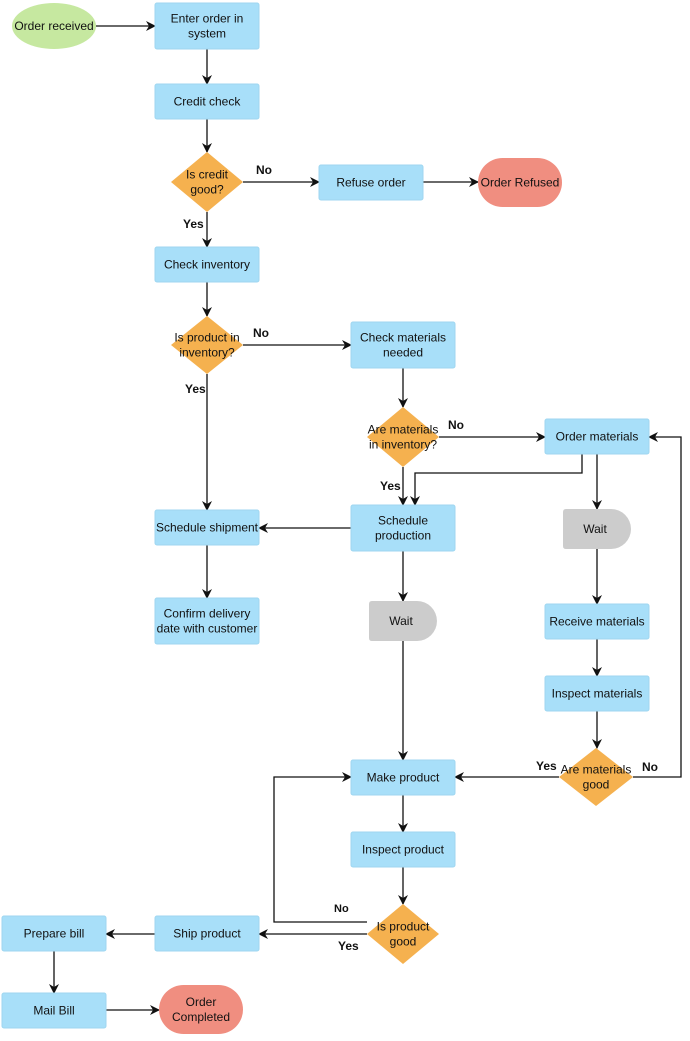 The width and height of the screenshot is (690, 1041). I want to click on node-label: Schedule shipment, so click(207, 528).